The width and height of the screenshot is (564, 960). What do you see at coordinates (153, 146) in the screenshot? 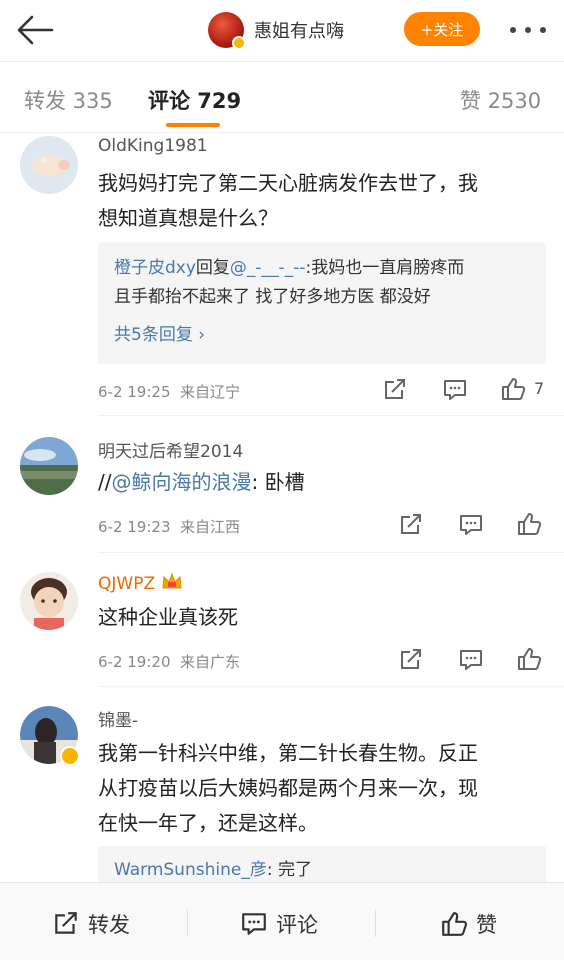
I see `comment-author: OldKing1981` at bounding box center [153, 146].